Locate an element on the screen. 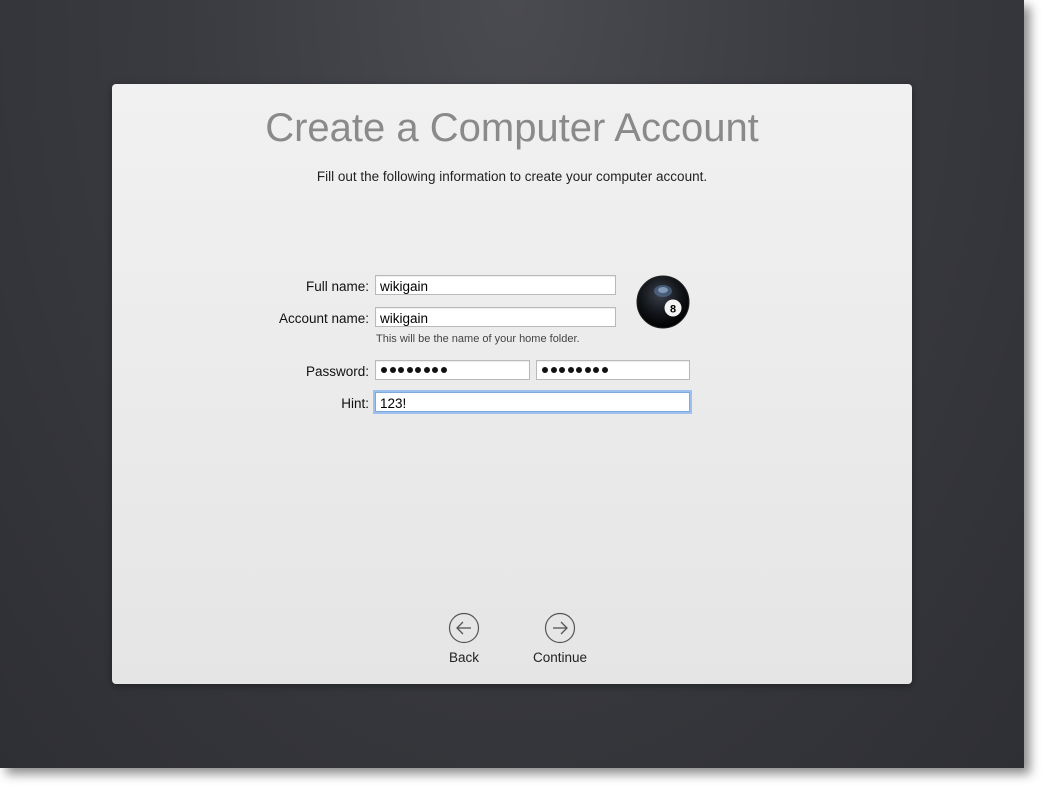 Image resolution: width=1046 pixels, height=790 pixels. eight-ball-number: 8 is located at coordinates (673, 310).